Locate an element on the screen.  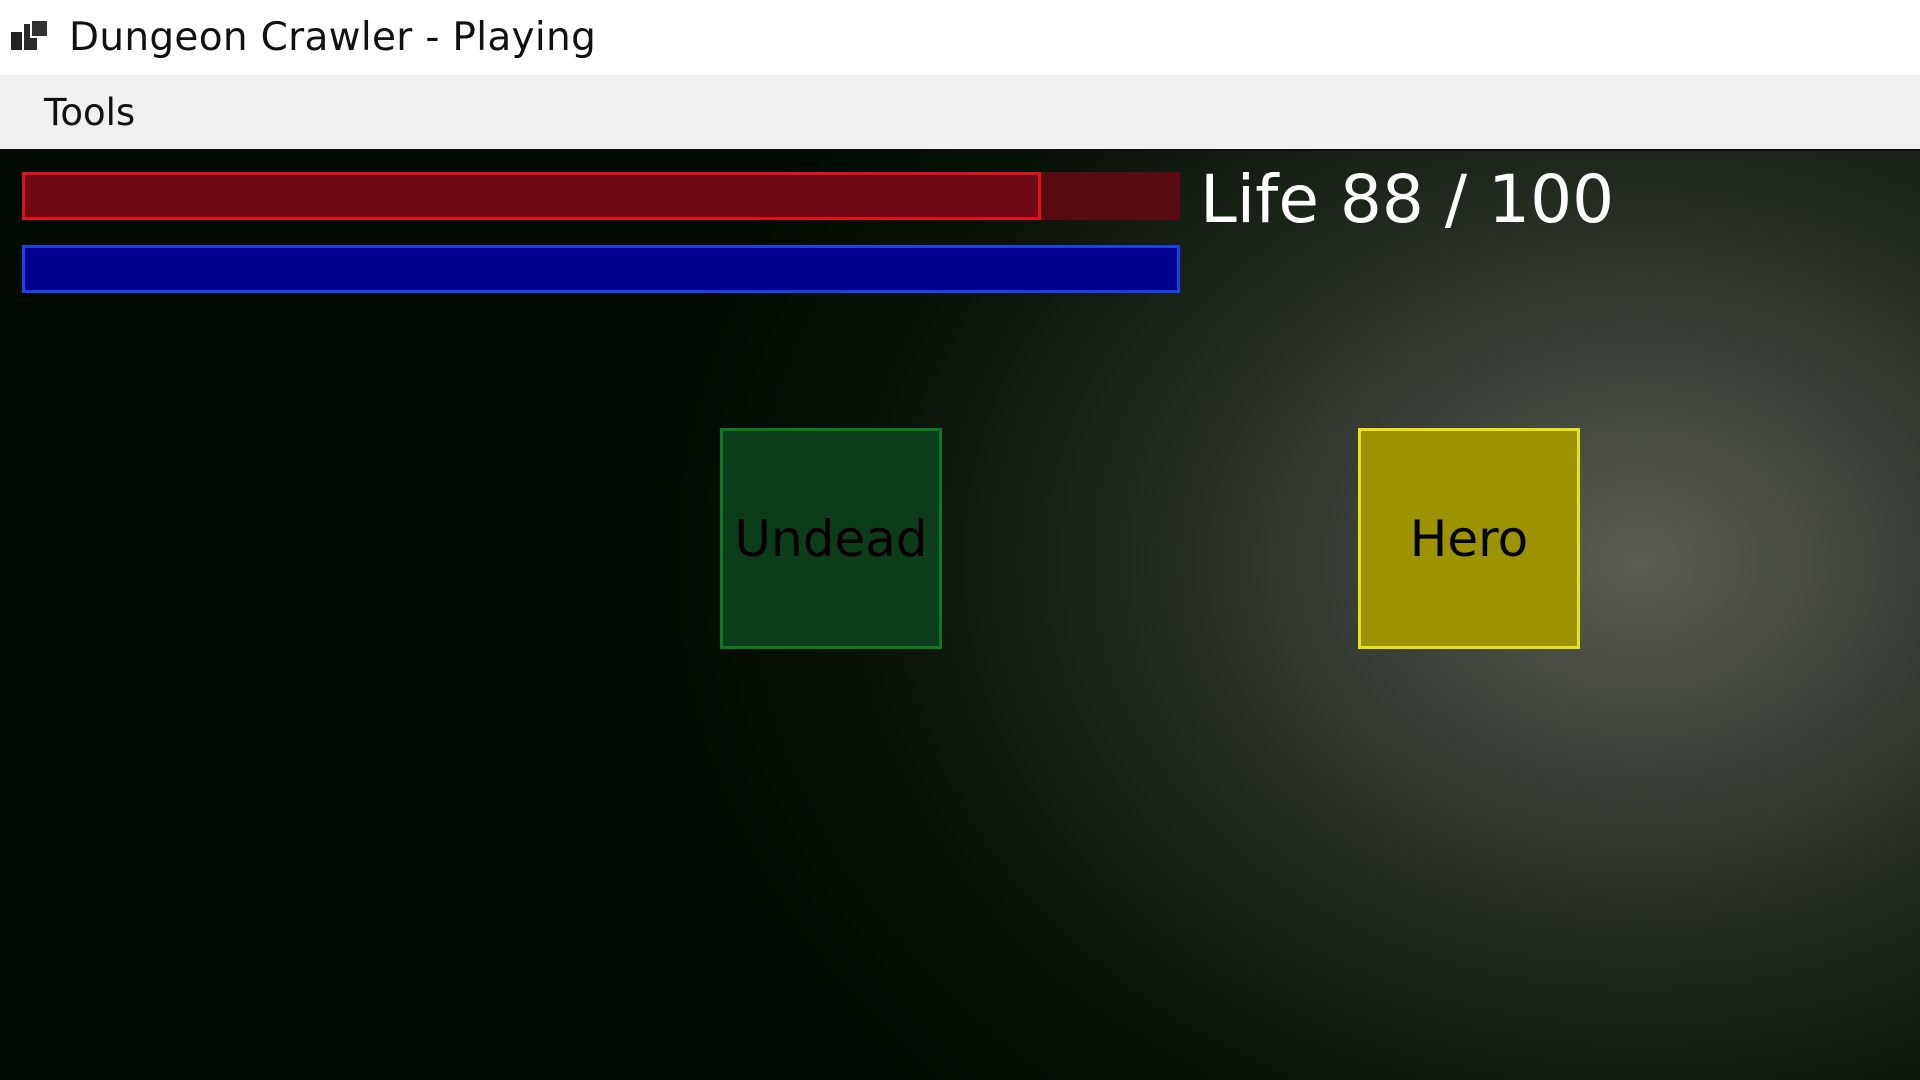
menu-bar: Tools is located at coordinates (960, 112).